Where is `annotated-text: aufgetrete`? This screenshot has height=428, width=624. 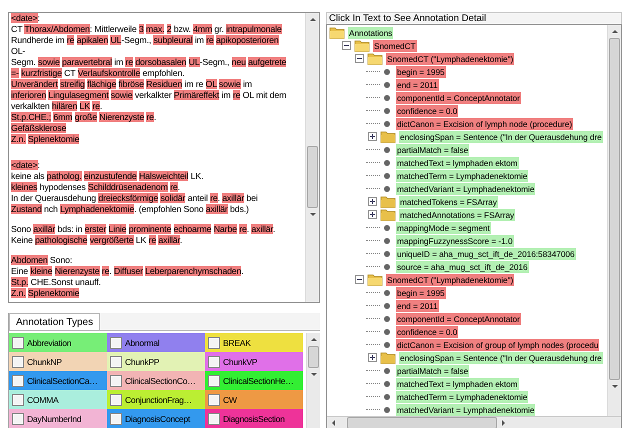
annotated-text: aufgetrete is located at coordinates (267, 62).